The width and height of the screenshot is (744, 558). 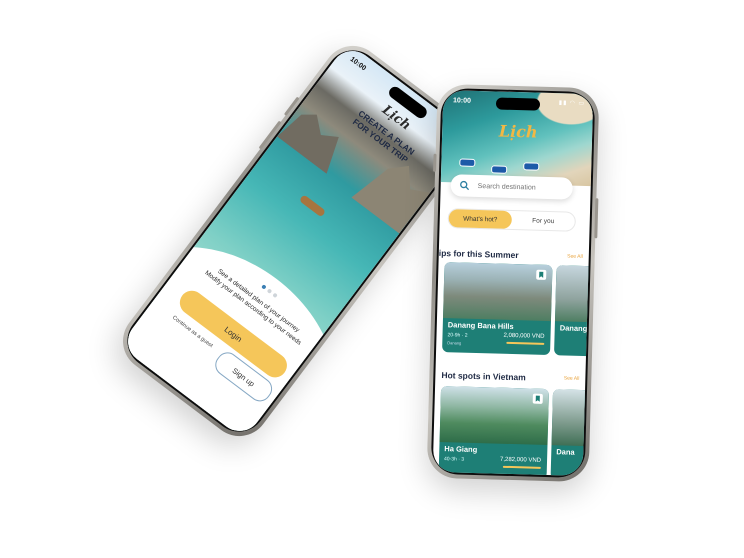 What do you see at coordinates (573, 328) in the screenshot?
I see `card-title: Danang` at bounding box center [573, 328].